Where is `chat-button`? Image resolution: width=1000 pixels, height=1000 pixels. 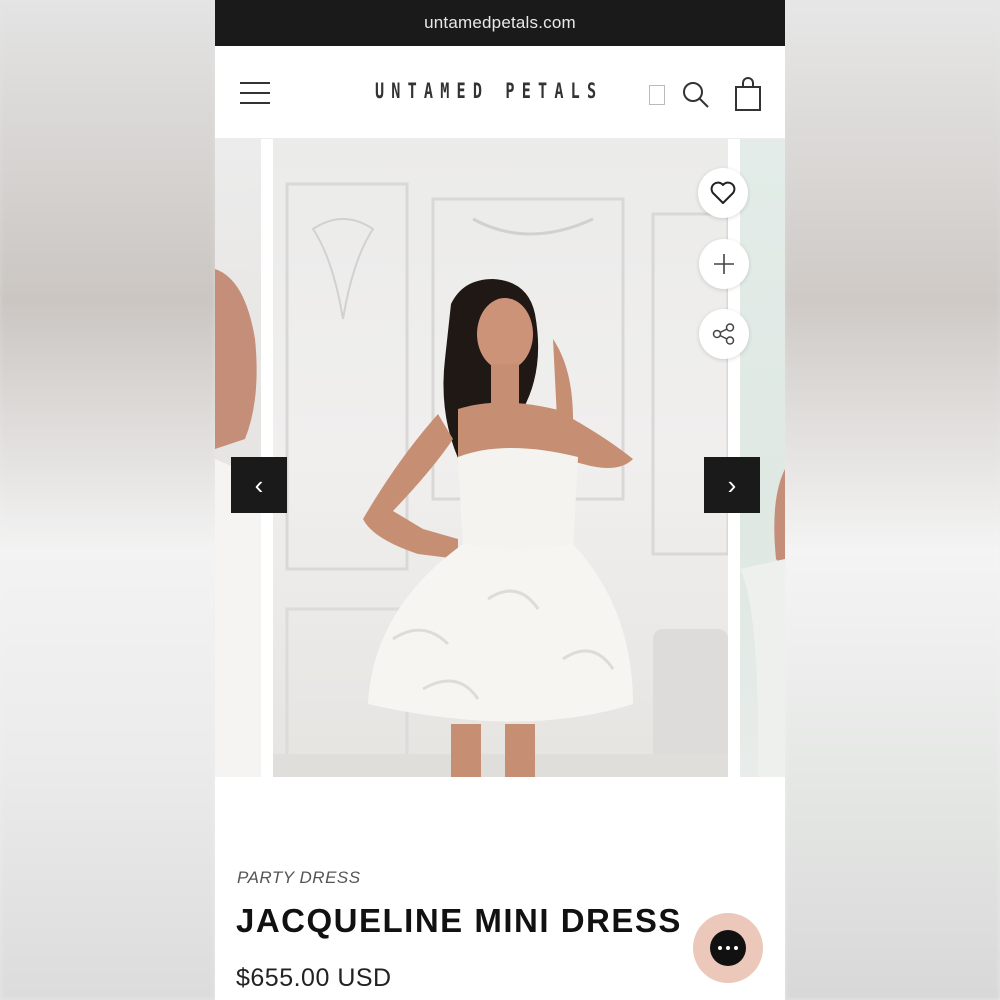
chat-button is located at coordinates (728, 948).